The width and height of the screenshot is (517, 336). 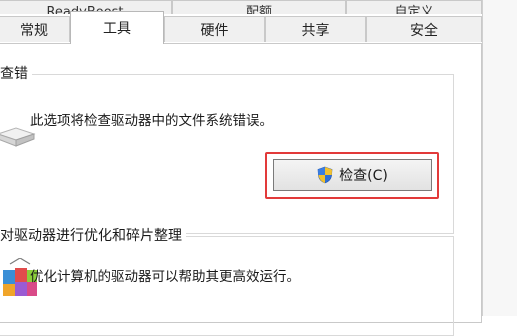 I want to click on uac-shield-icon, so click(x=325, y=175).